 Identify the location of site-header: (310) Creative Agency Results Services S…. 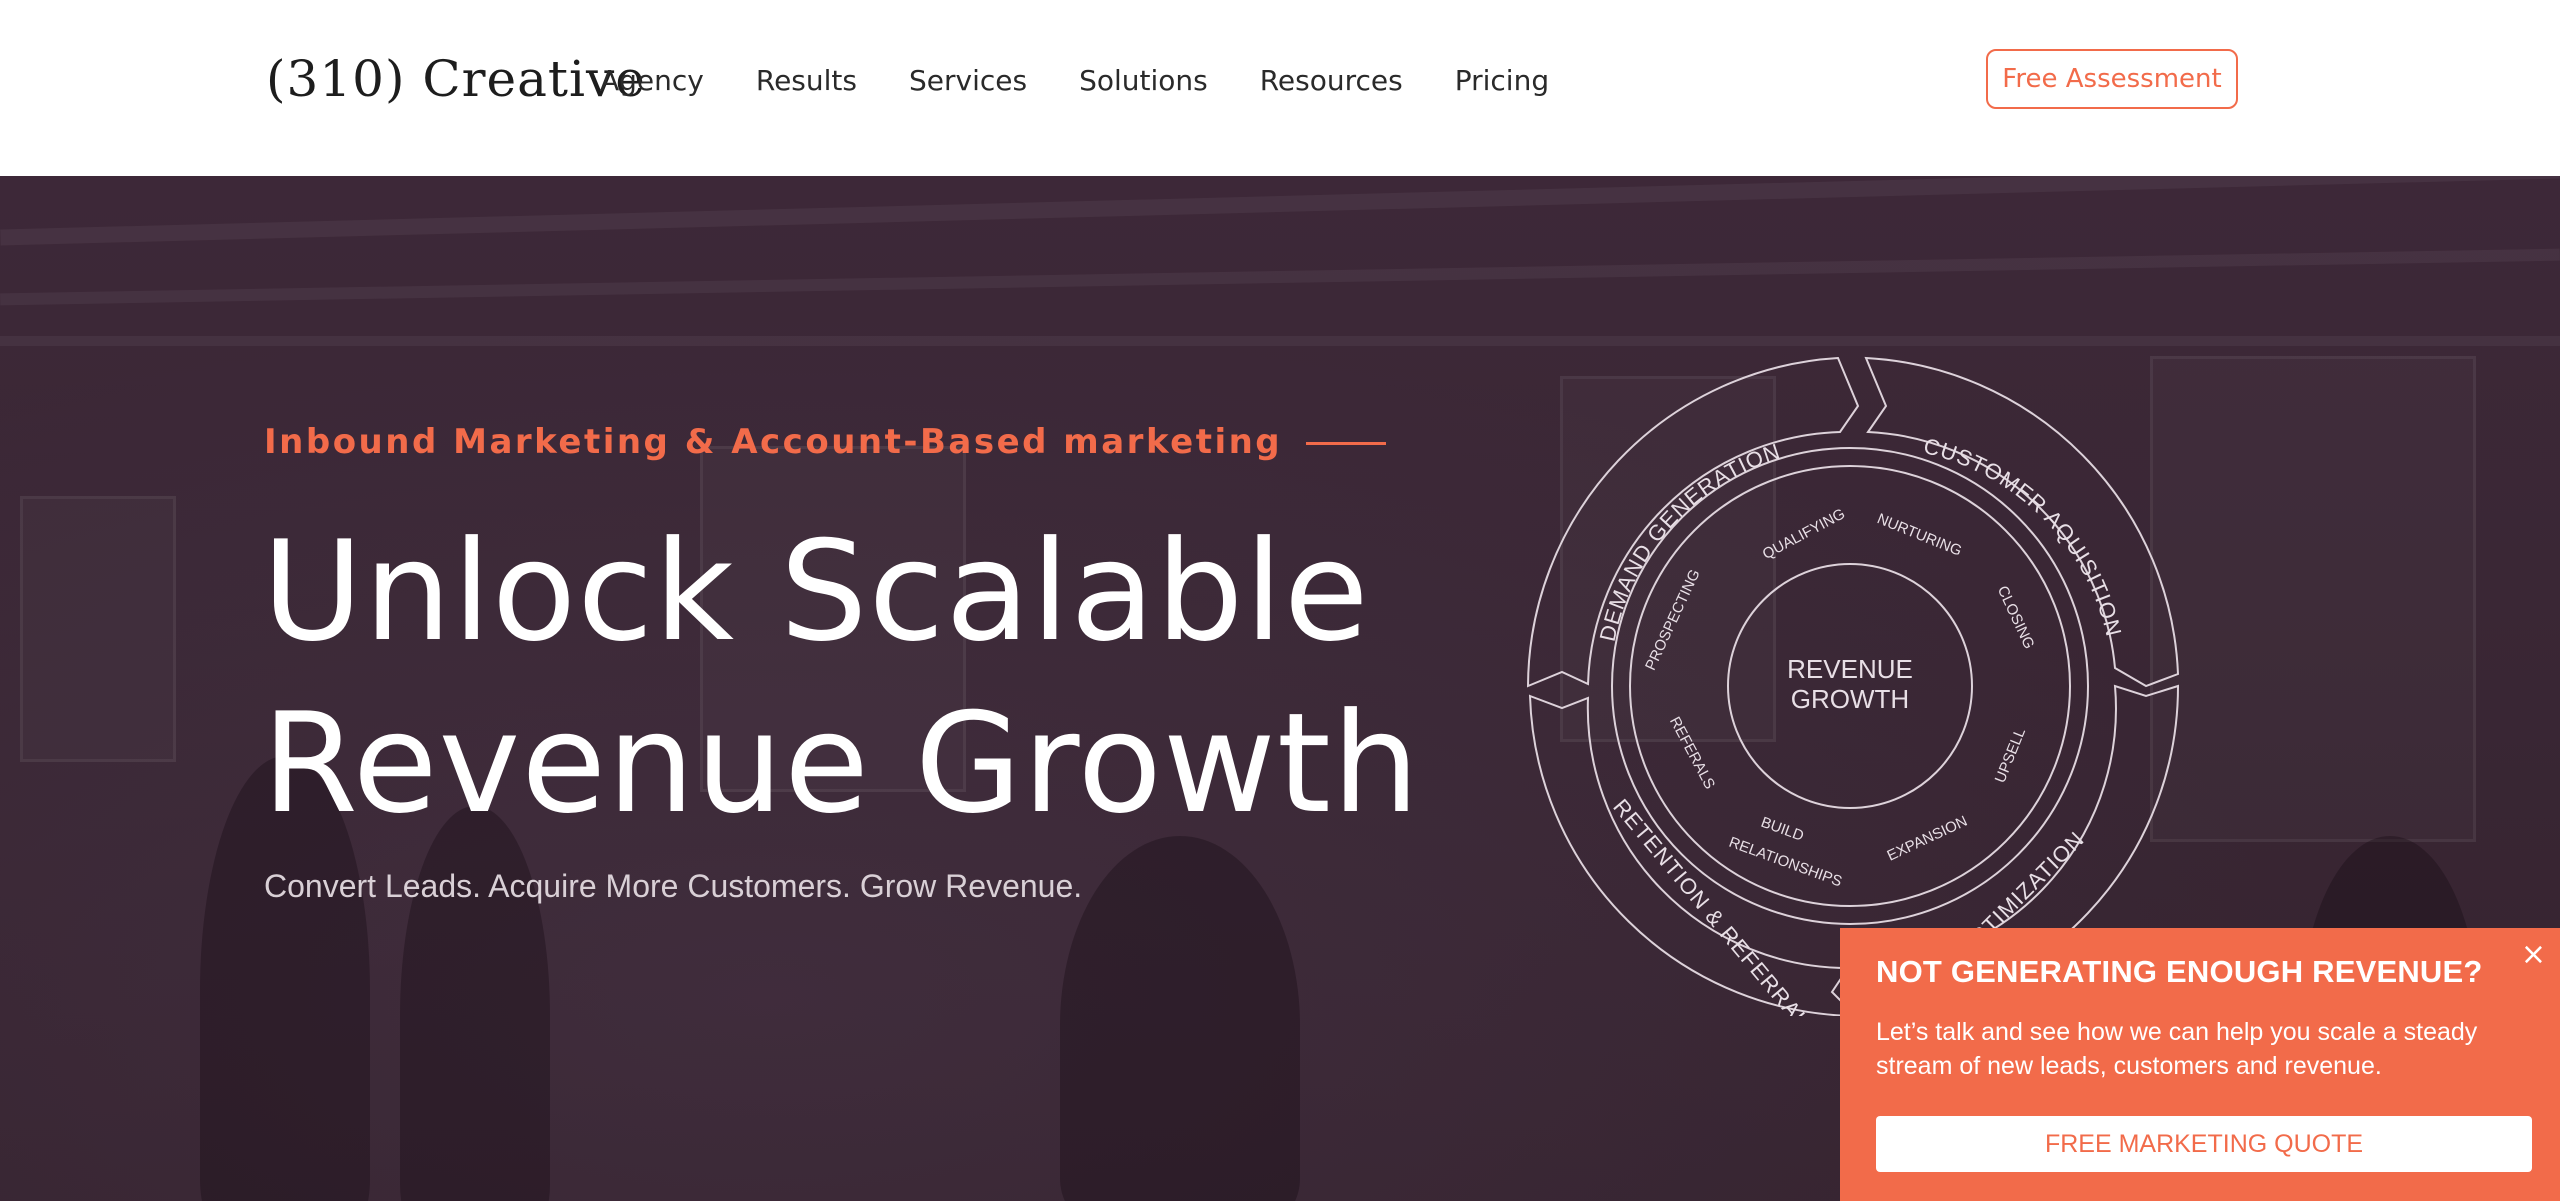
(1280, 88).